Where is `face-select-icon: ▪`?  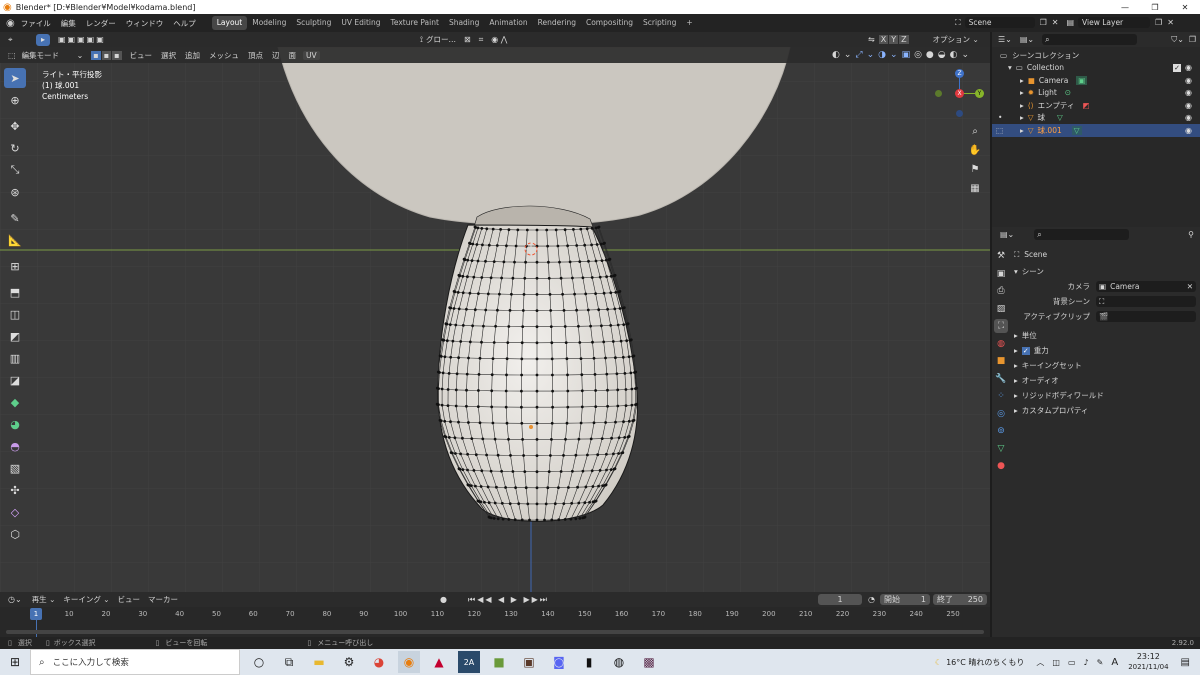
face-select-icon: ▪ is located at coordinates (117, 55).